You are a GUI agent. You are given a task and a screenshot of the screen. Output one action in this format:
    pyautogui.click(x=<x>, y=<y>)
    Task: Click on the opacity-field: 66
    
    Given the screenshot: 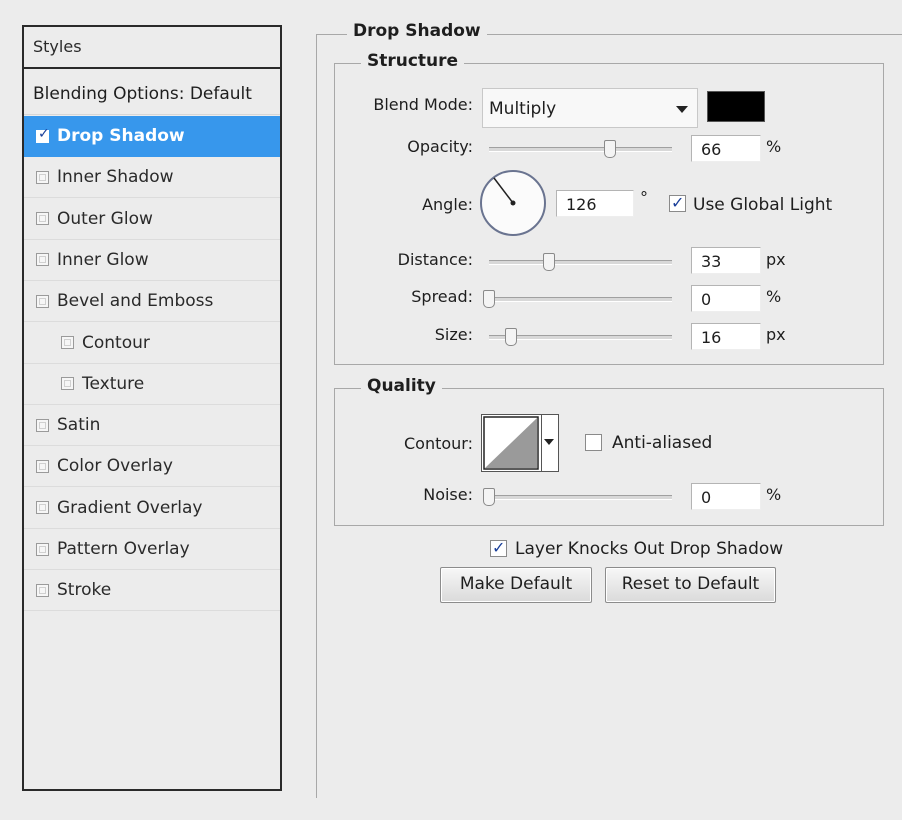 What is the action you would take?
    pyautogui.click(x=726, y=148)
    